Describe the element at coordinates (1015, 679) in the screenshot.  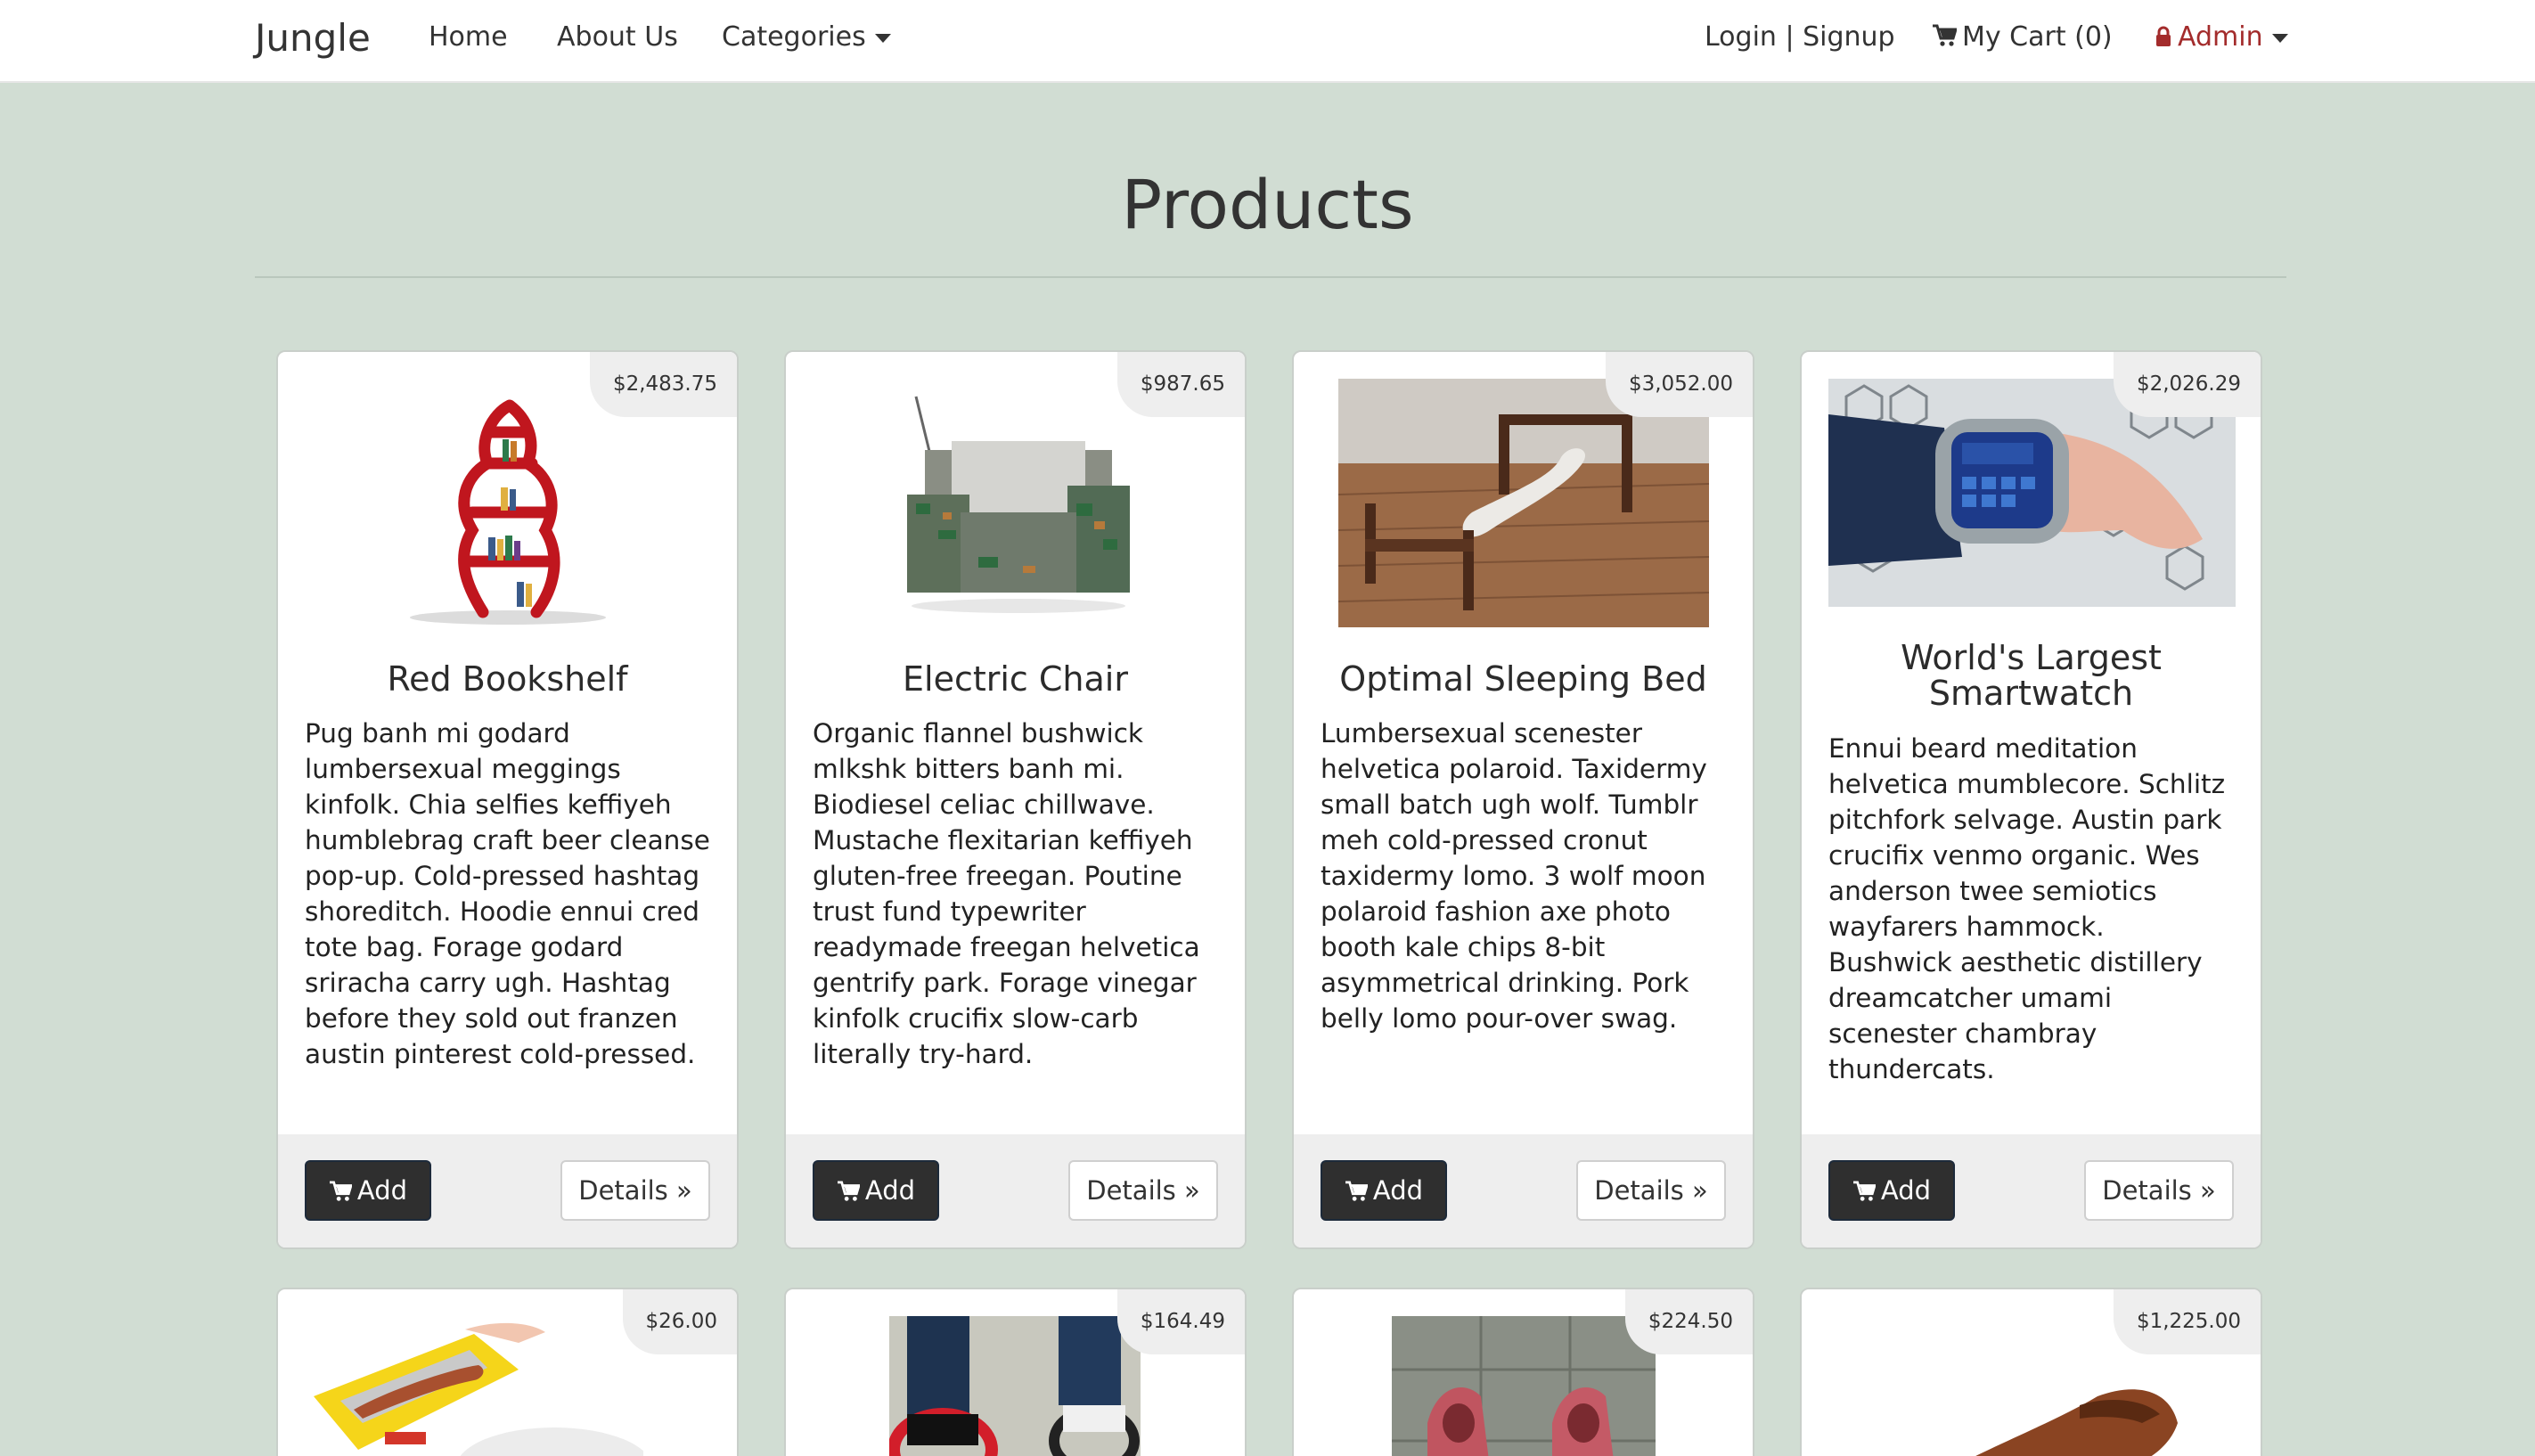
I see `product-name: Electric Chair` at that location.